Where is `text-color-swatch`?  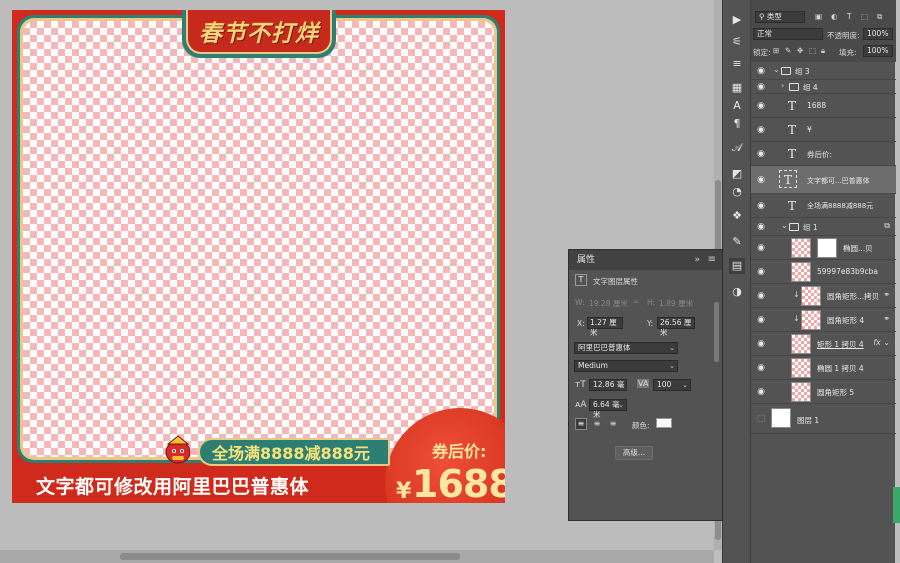
text-color-swatch is located at coordinates (664, 423).